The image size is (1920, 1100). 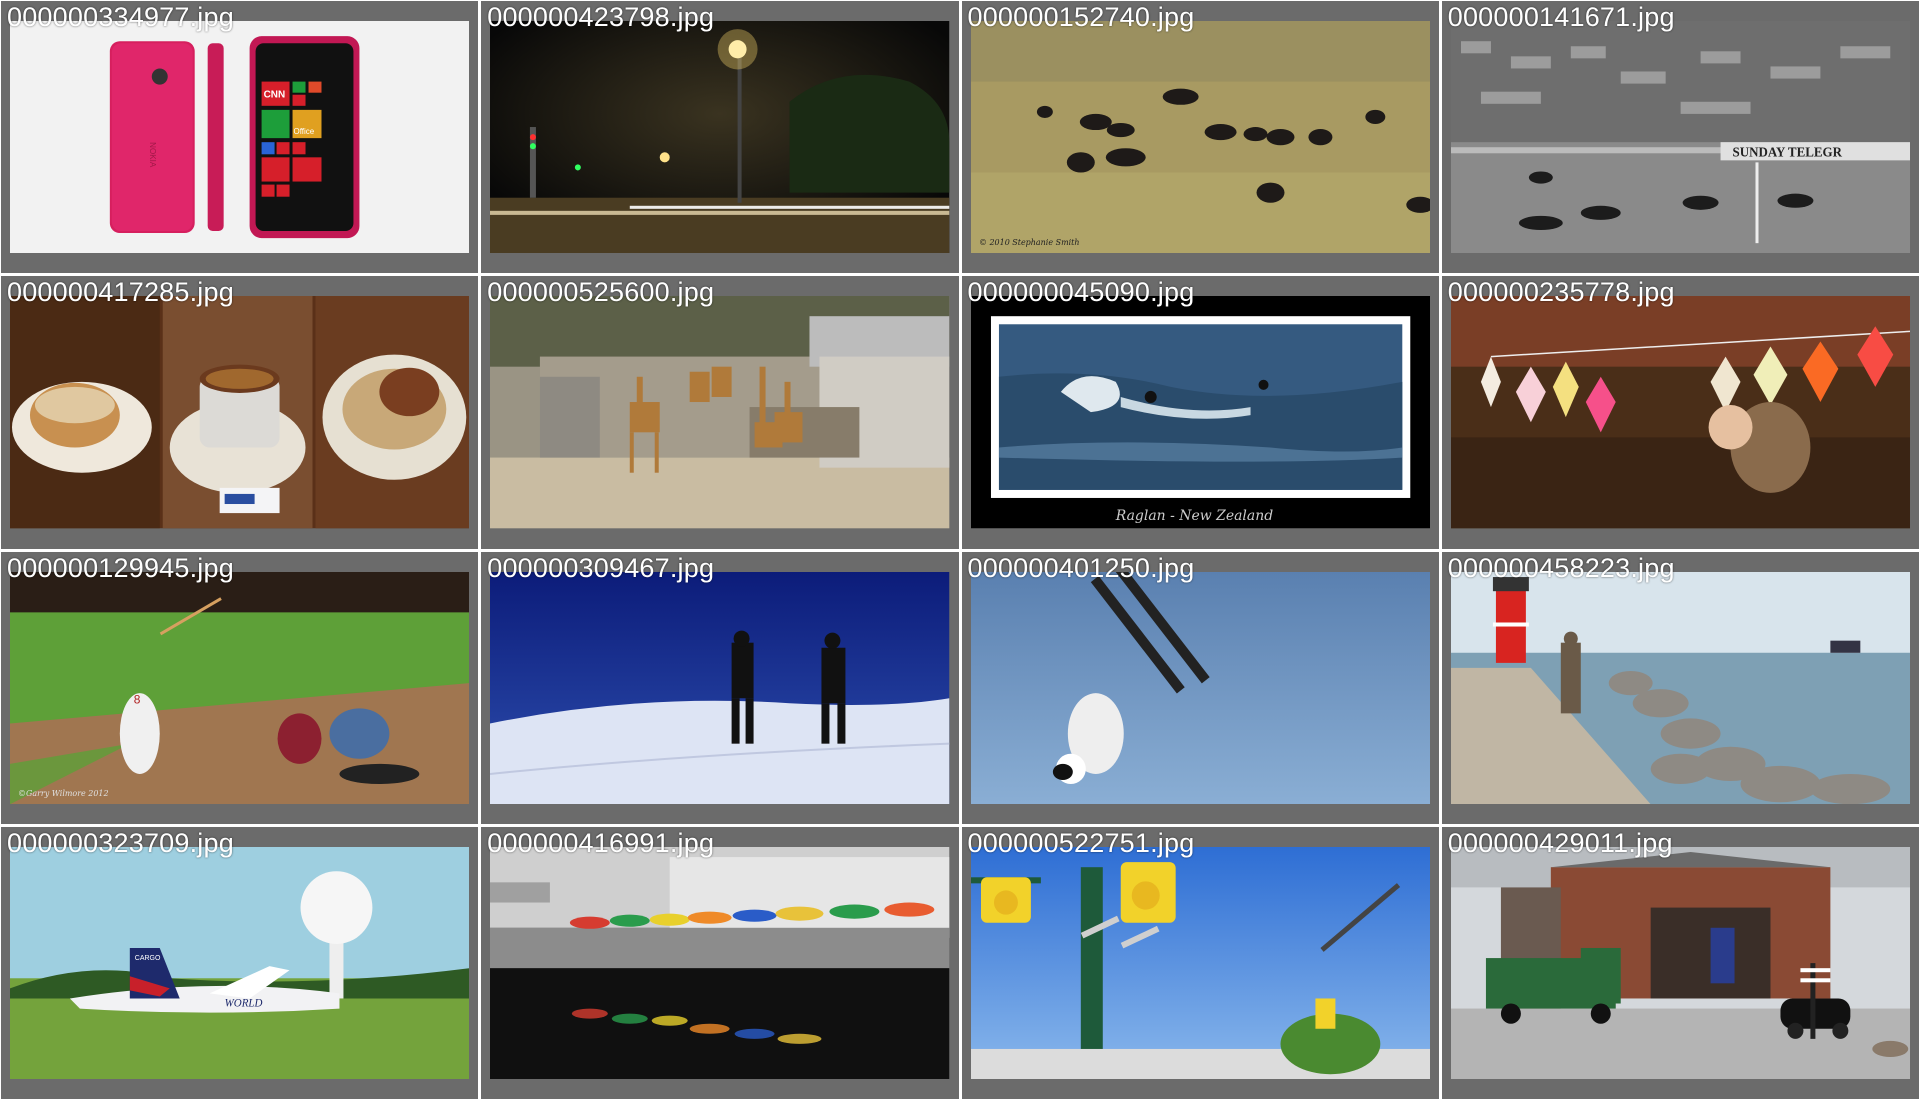 I want to click on image-filename: 000000525600.jpg, so click(x=601, y=292).